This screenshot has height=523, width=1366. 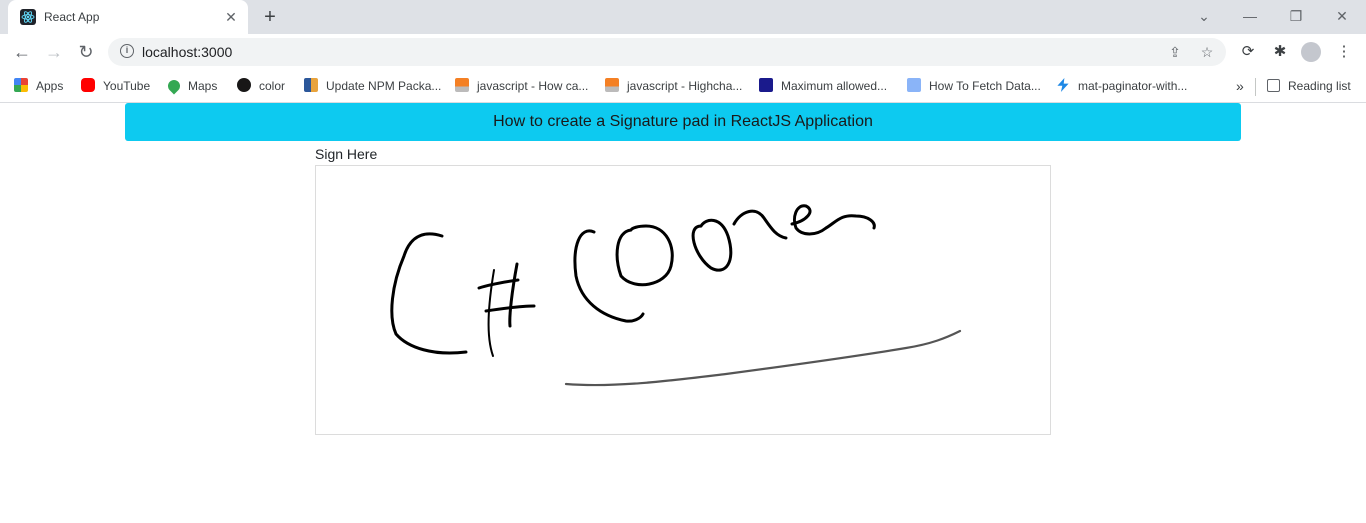 I want to click on forward-arrow-icon: →, so click(x=54, y=52).